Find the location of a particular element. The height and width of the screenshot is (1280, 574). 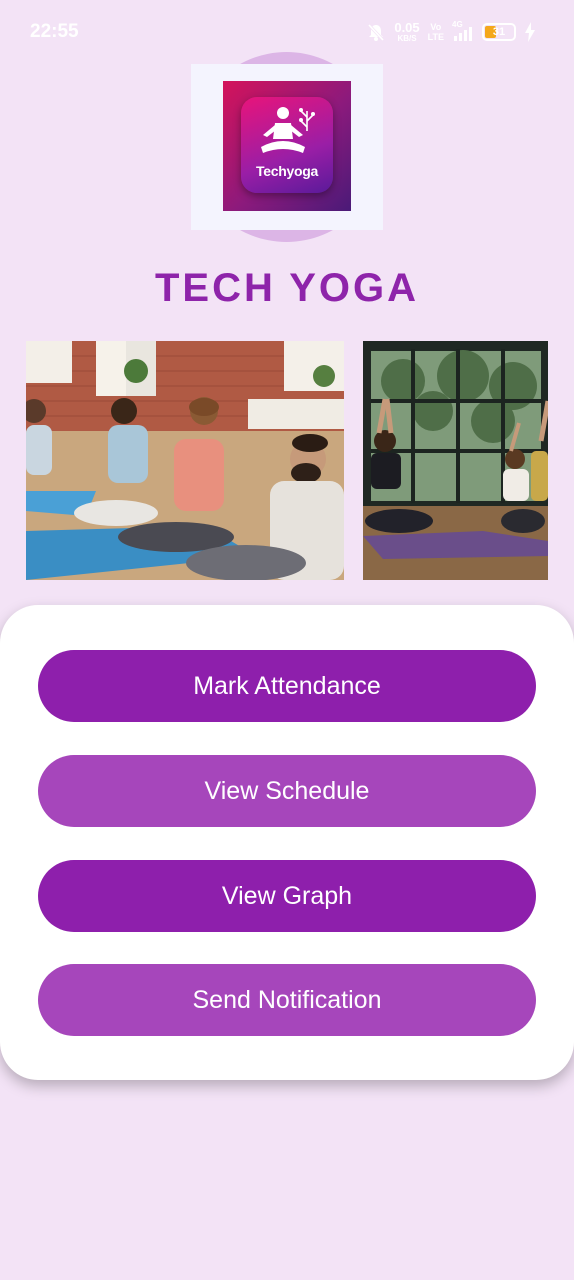

yoga-class-photo is located at coordinates (185, 460).